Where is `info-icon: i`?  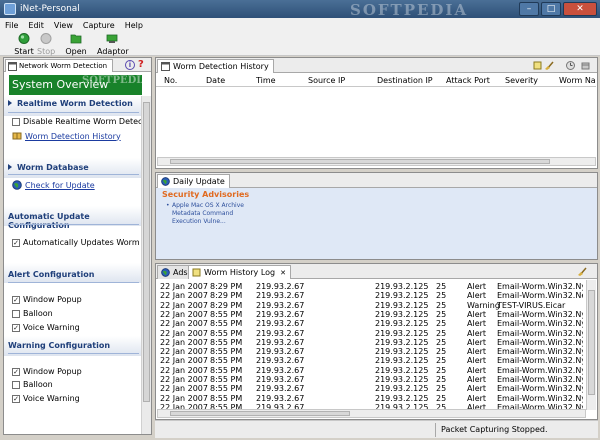 info-icon: i is located at coordinates (130, 65).